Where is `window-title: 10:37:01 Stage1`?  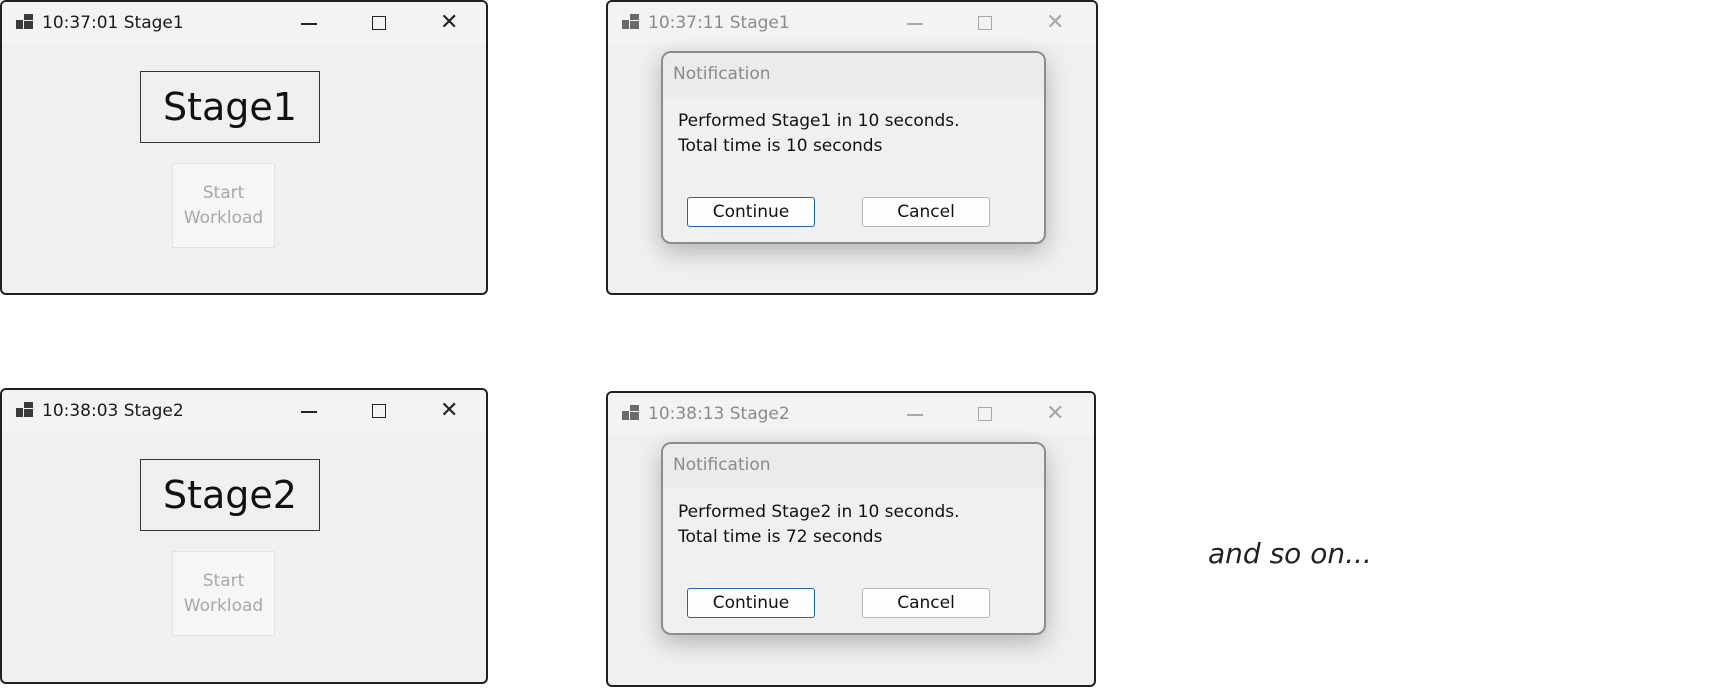
window-title: 10:37:01 Stage1 is located at coordinates (113, 23).